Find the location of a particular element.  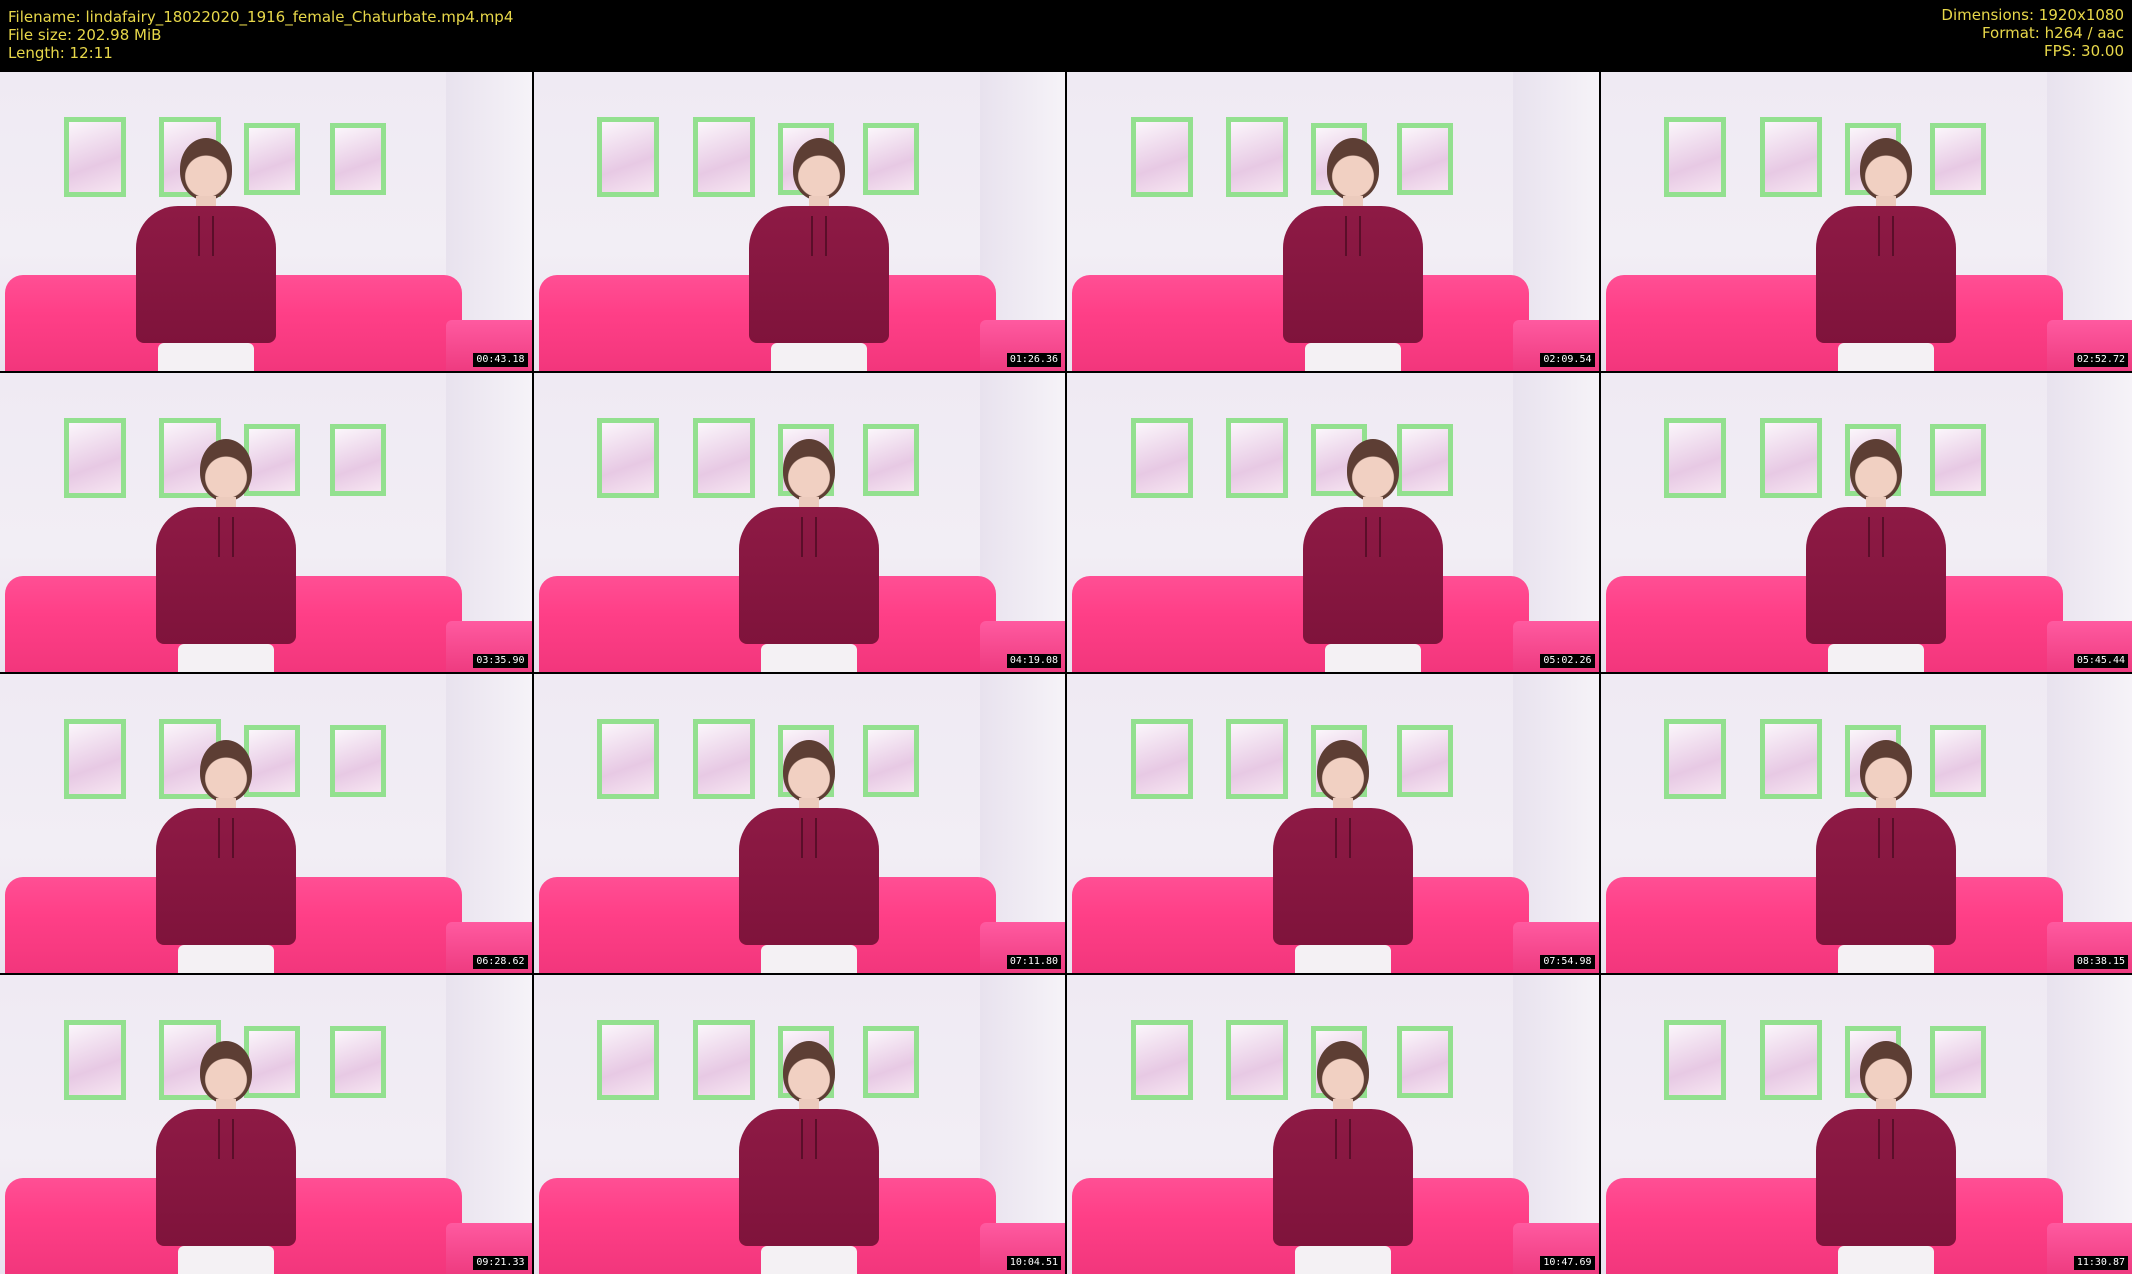

timestamp-label: 06:28.62 is located at coordinates (500, 962).